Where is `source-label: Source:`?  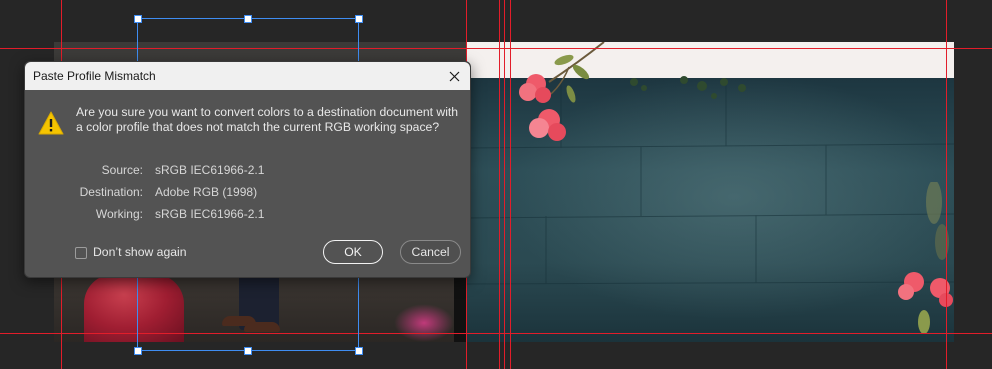
source-label: Source: is located at coordinates (122, 170).